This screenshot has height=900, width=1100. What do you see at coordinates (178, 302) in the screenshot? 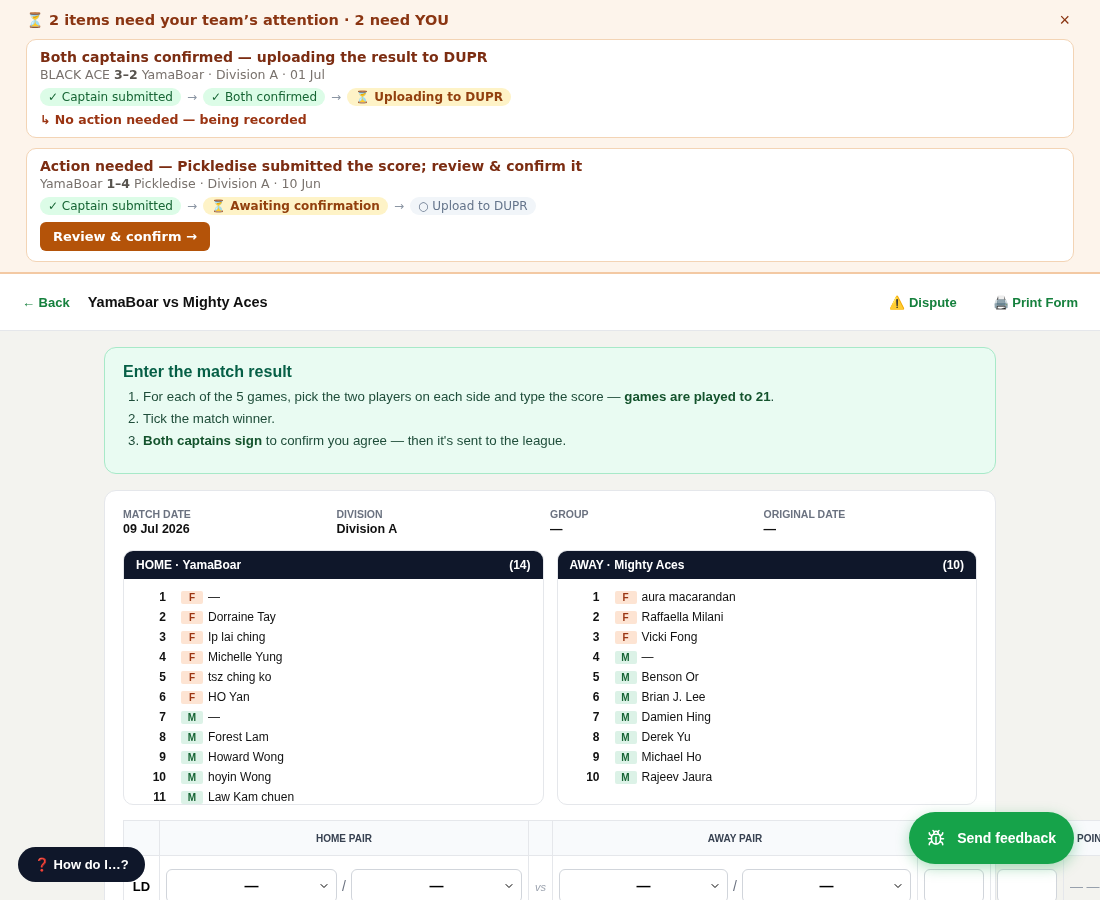
I see `page-title: YamaBoar vs Mighty Aces` at bounding box center [178, 302].